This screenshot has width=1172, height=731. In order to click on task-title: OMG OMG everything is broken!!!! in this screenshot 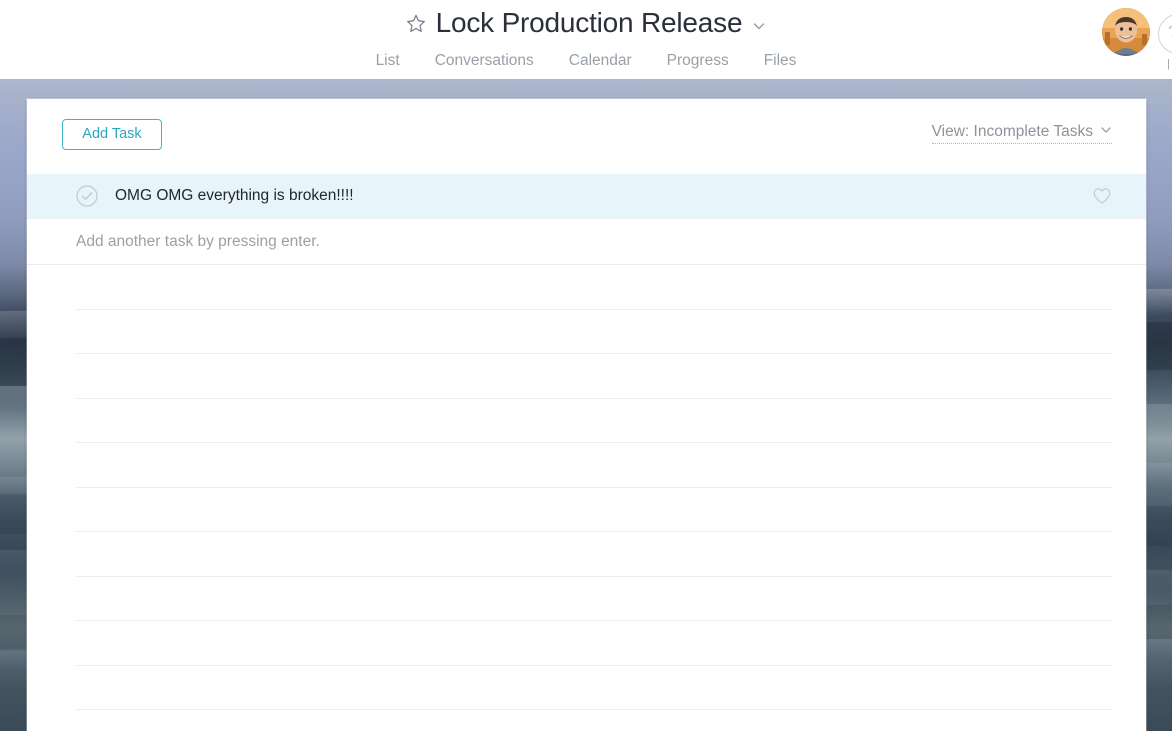, I will do `click(603, 196)`.